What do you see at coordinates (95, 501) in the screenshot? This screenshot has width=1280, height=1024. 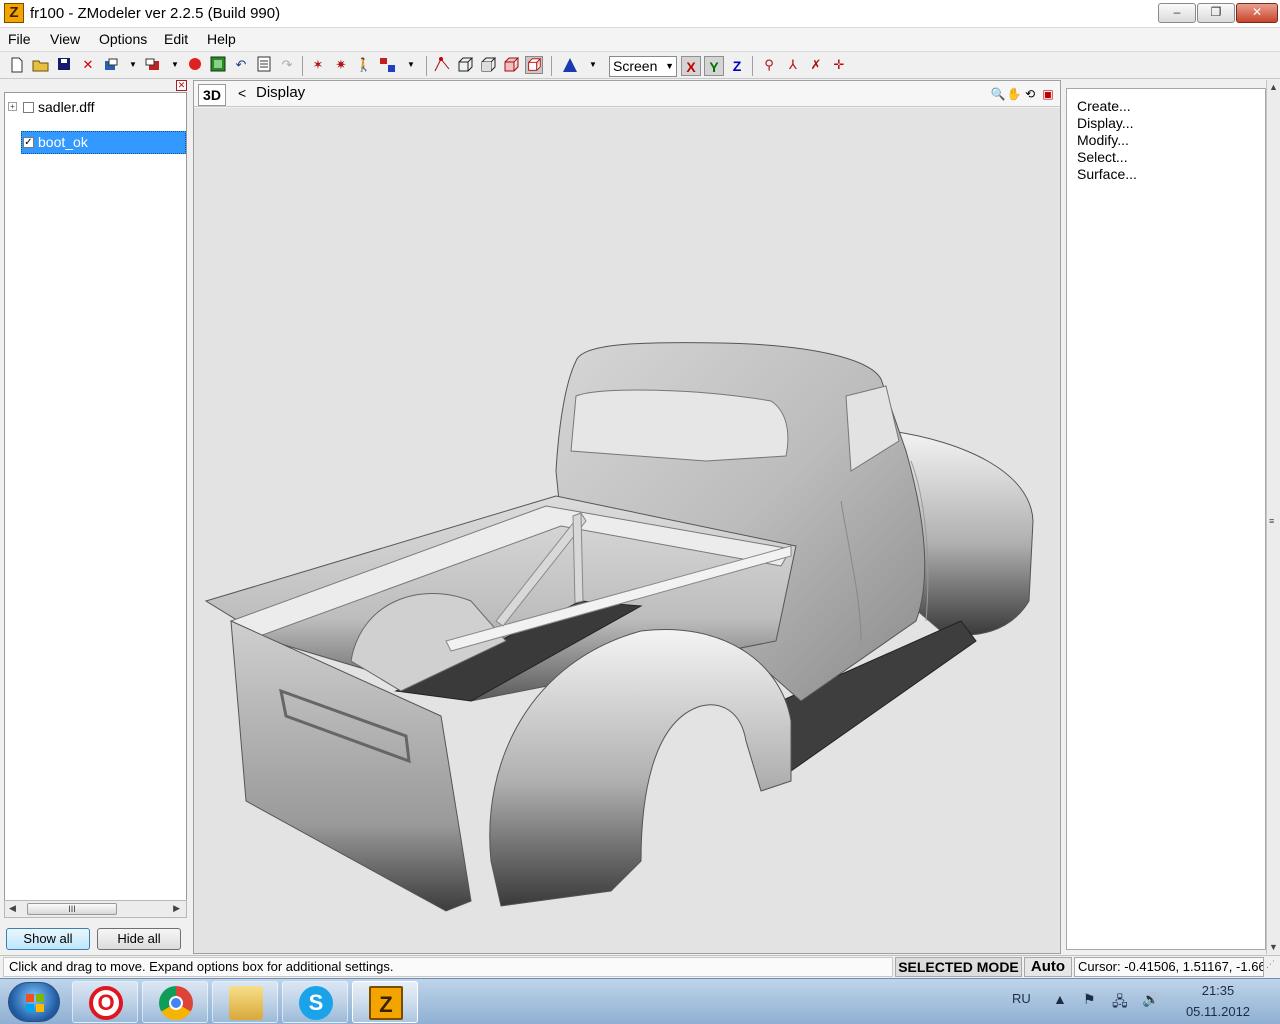 I see `object-tree: + sadler.dff ✓ boot_ok` at bounding box center [95, 501].